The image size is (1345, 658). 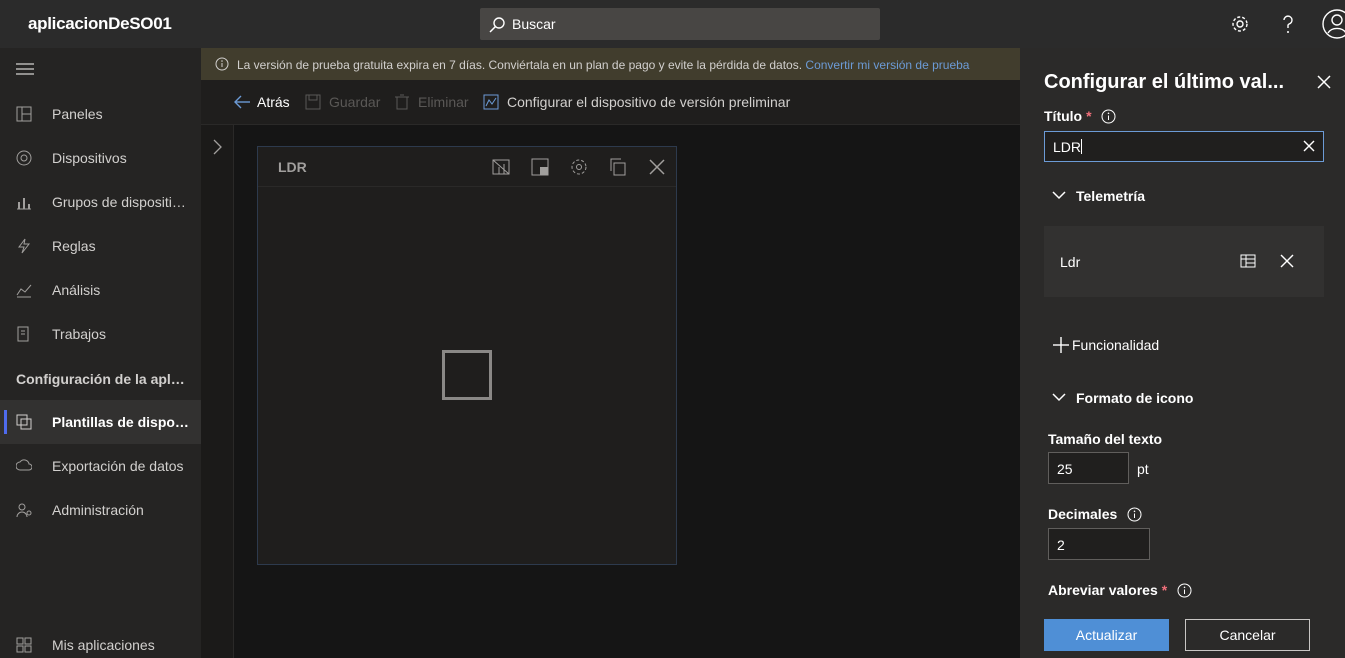 I want to click on sidebar-item-paneles: Paneles, so click(x=100, y=114).